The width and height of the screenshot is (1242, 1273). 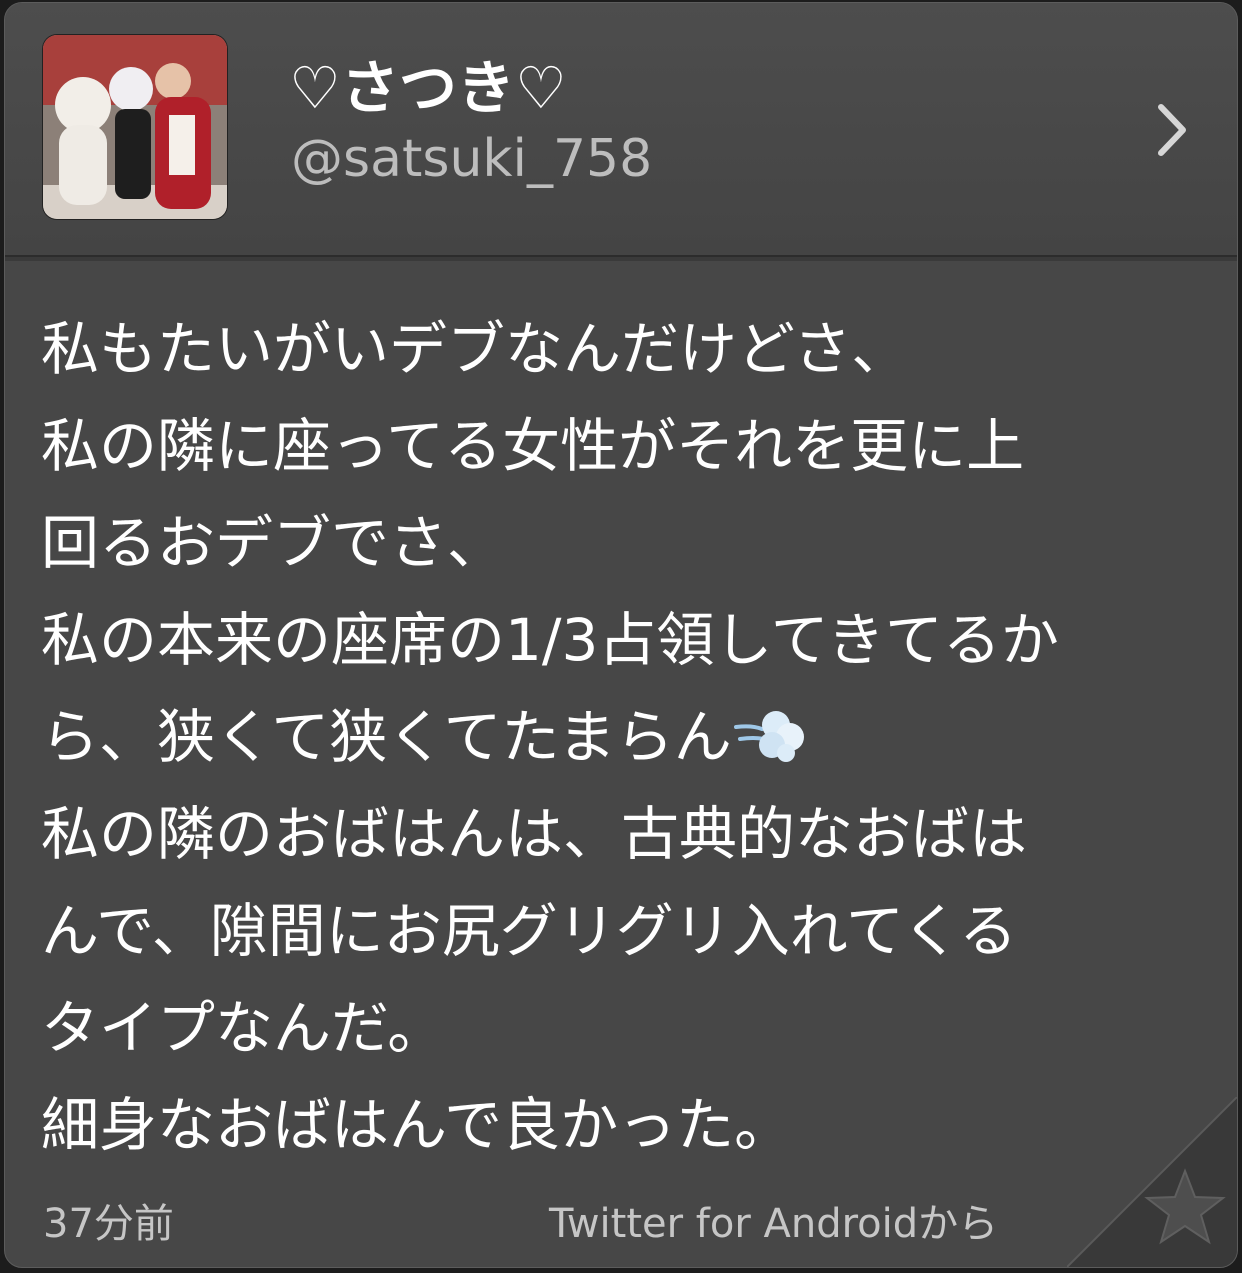 What do you see at coordinates (534, 834) in the screenshot?
I see `tweet-line: 私の隣のおばはんは、古典的なおばは` at bounding box center [534, 834].